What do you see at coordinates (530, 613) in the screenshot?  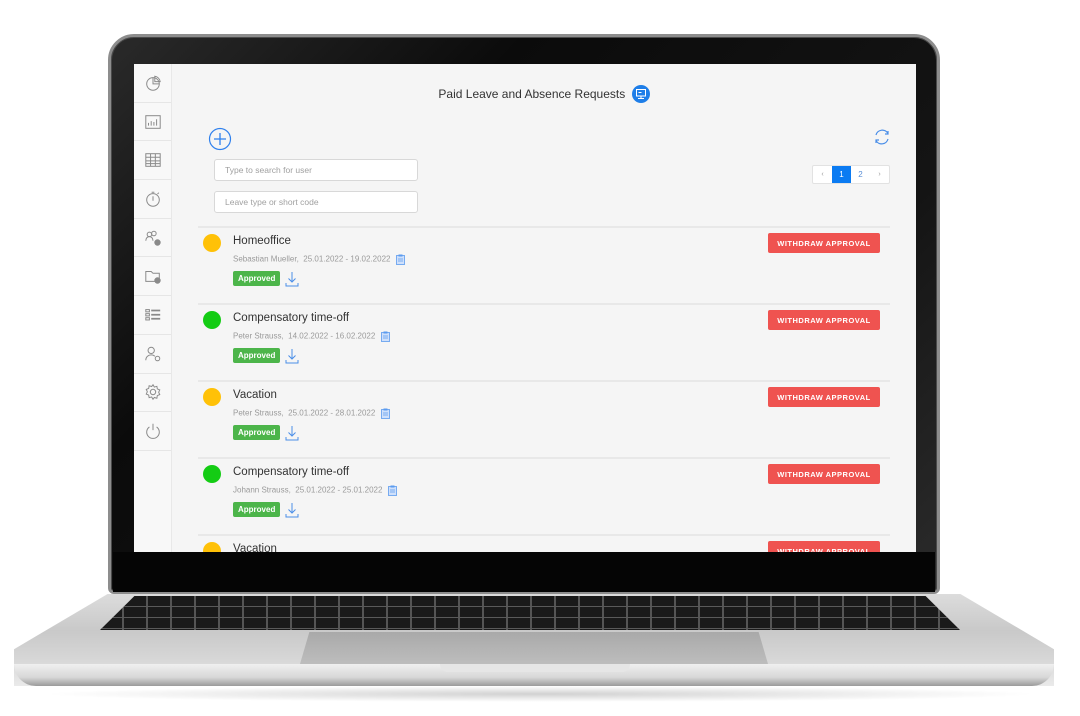 I see `laptop-keyboard-rows` at bounding box center [530, 613].